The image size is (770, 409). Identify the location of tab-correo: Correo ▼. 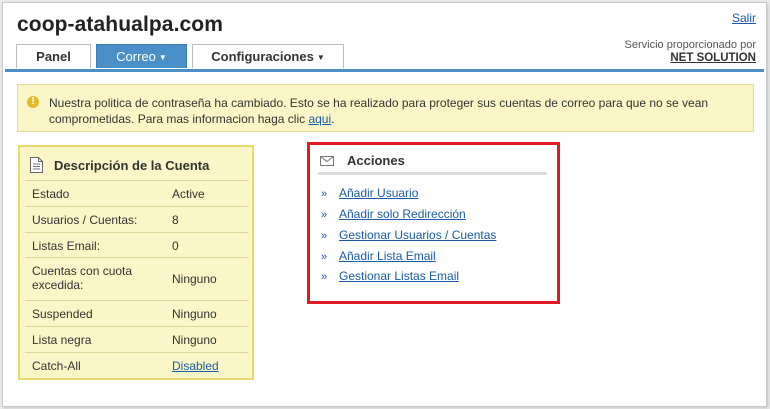
(141, 56).